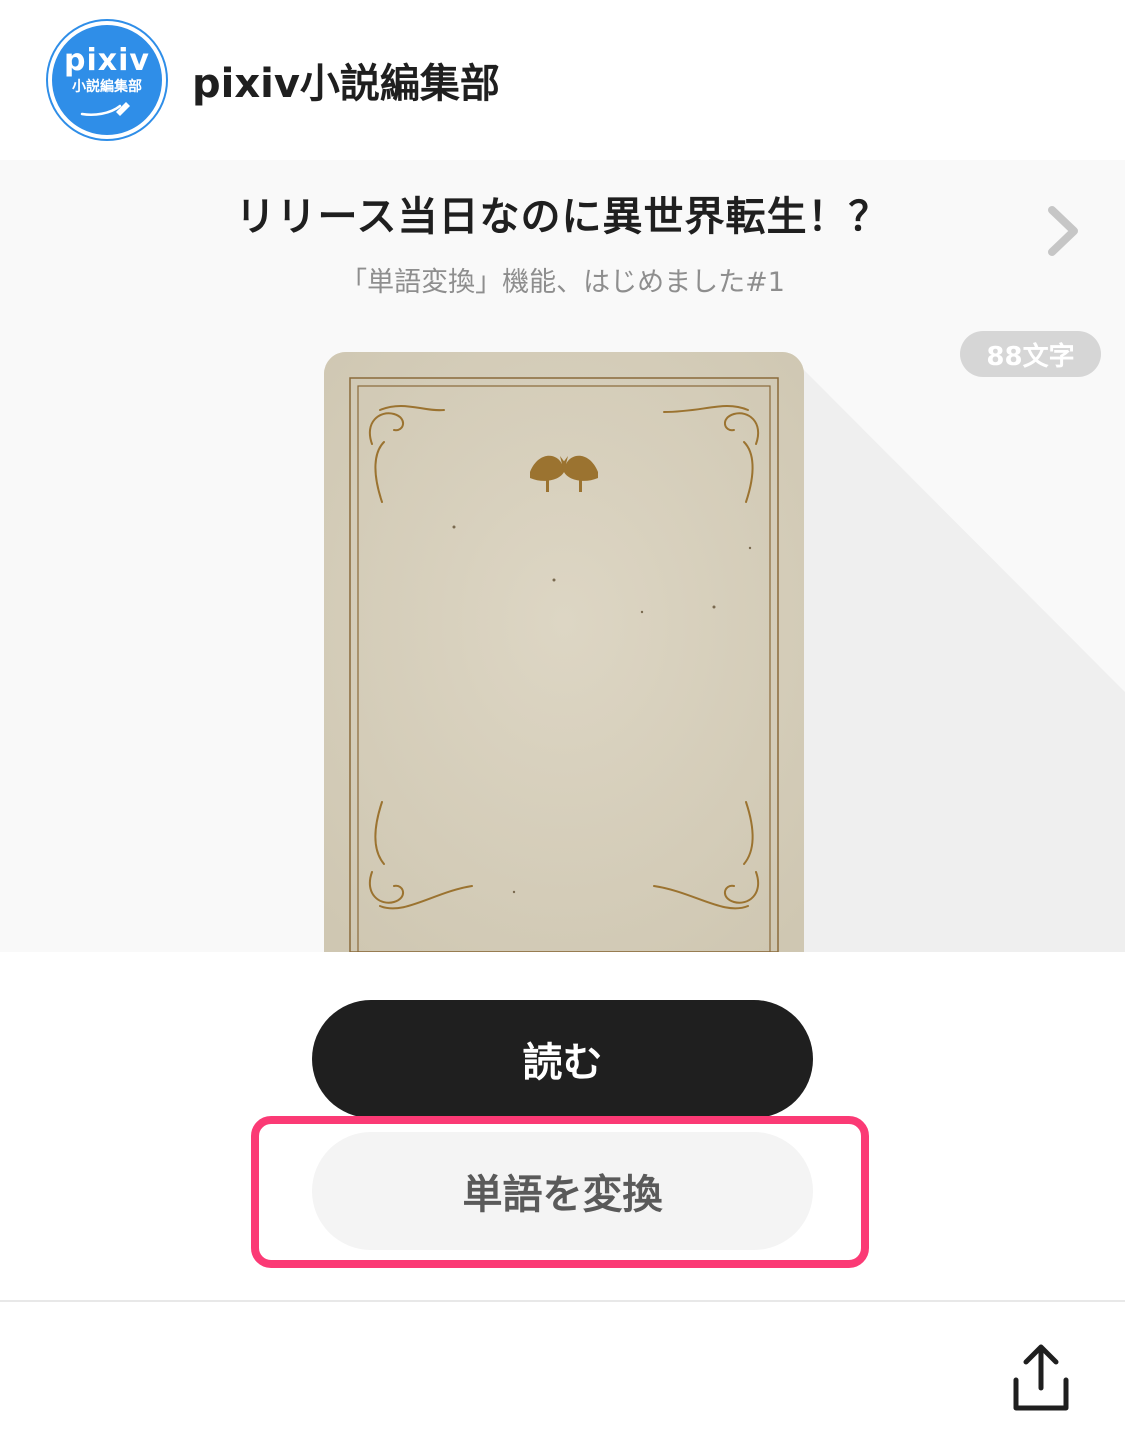 The height and width of the screenshot is (1444, 1125). I want to click on author-name: pixiv小説編集部, so click(346, 80).